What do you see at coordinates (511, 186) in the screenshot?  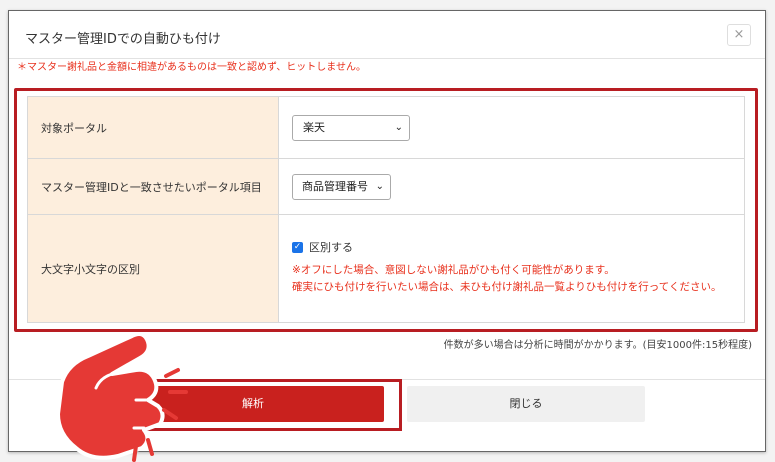 I see `row-value-portal-field: 商品管理番号 ⌄` at bounding box center [511, 186].